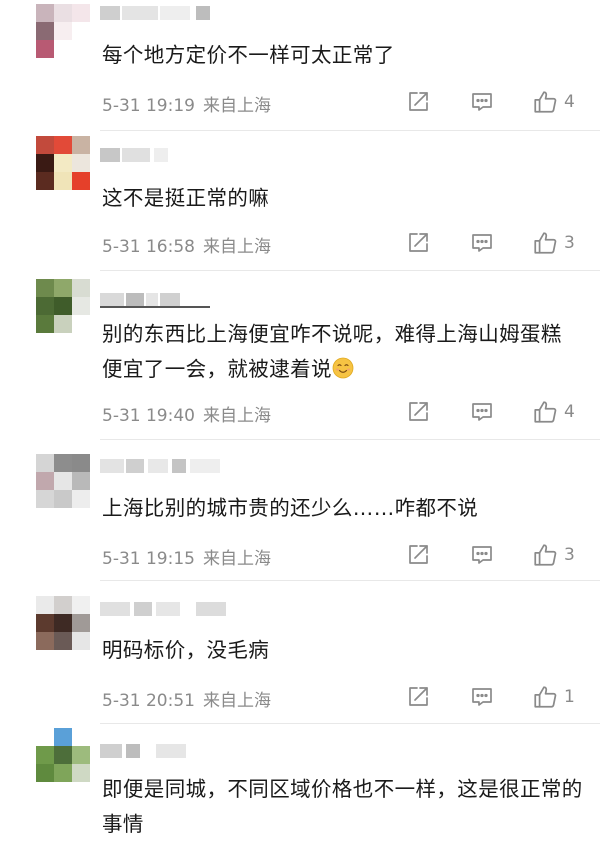  I want to click on comment-text: 即便是同城，不同区域价格也不一样，这是很正常的事情, so click(342, 806).